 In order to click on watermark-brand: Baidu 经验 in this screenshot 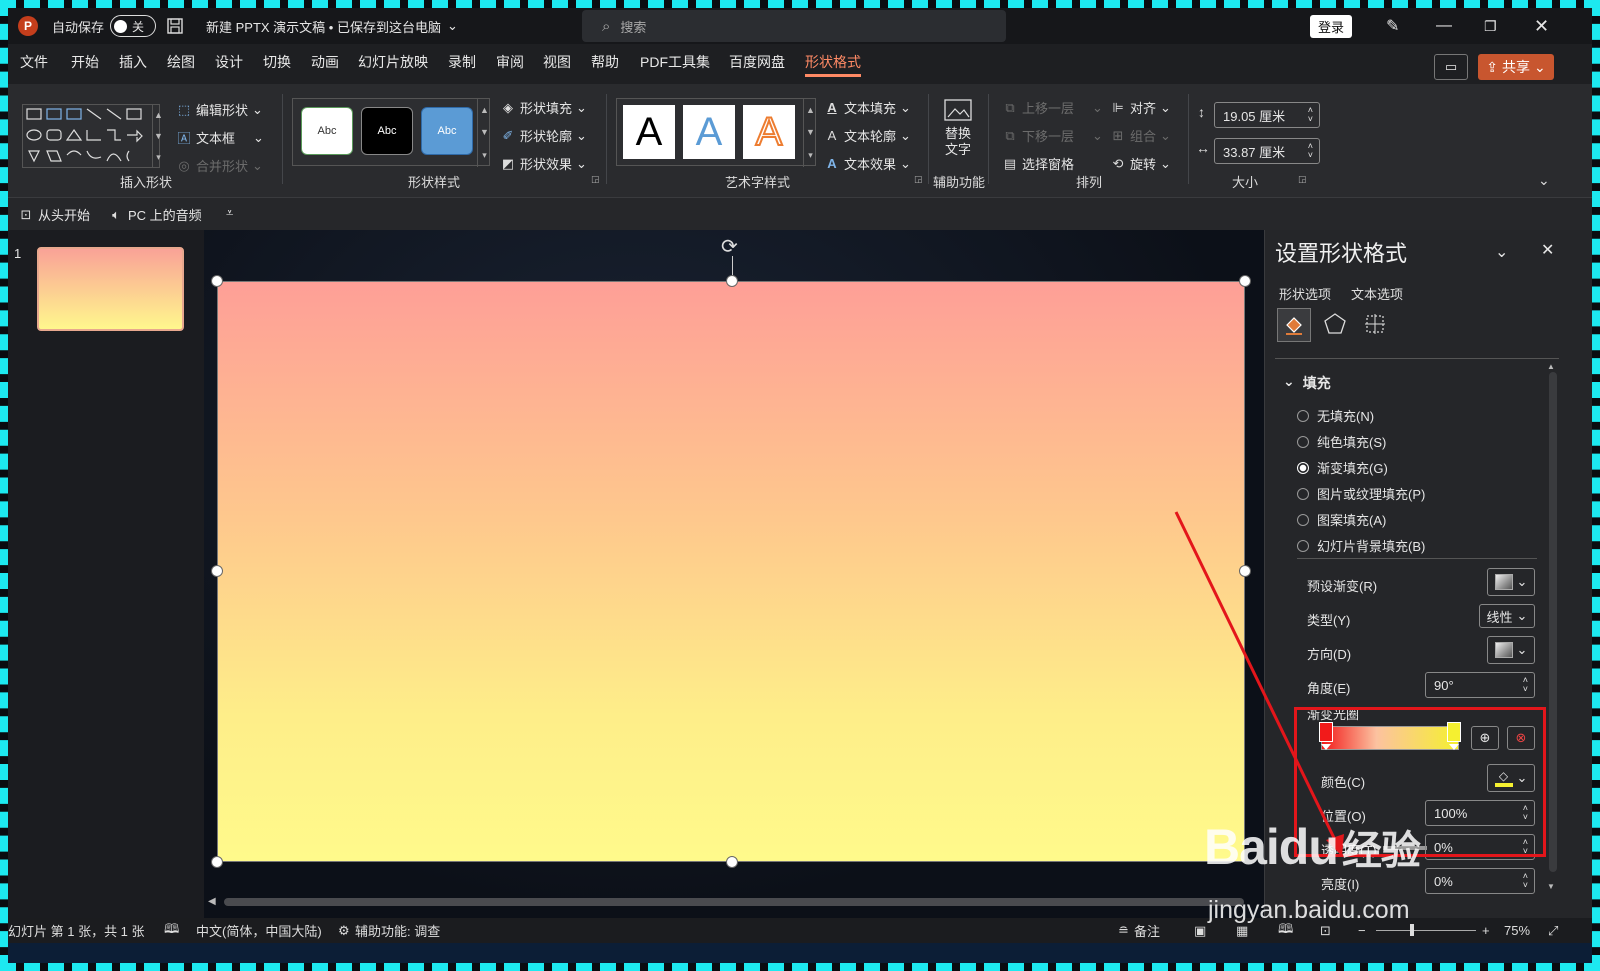, I will do `click(1312, 847)`.